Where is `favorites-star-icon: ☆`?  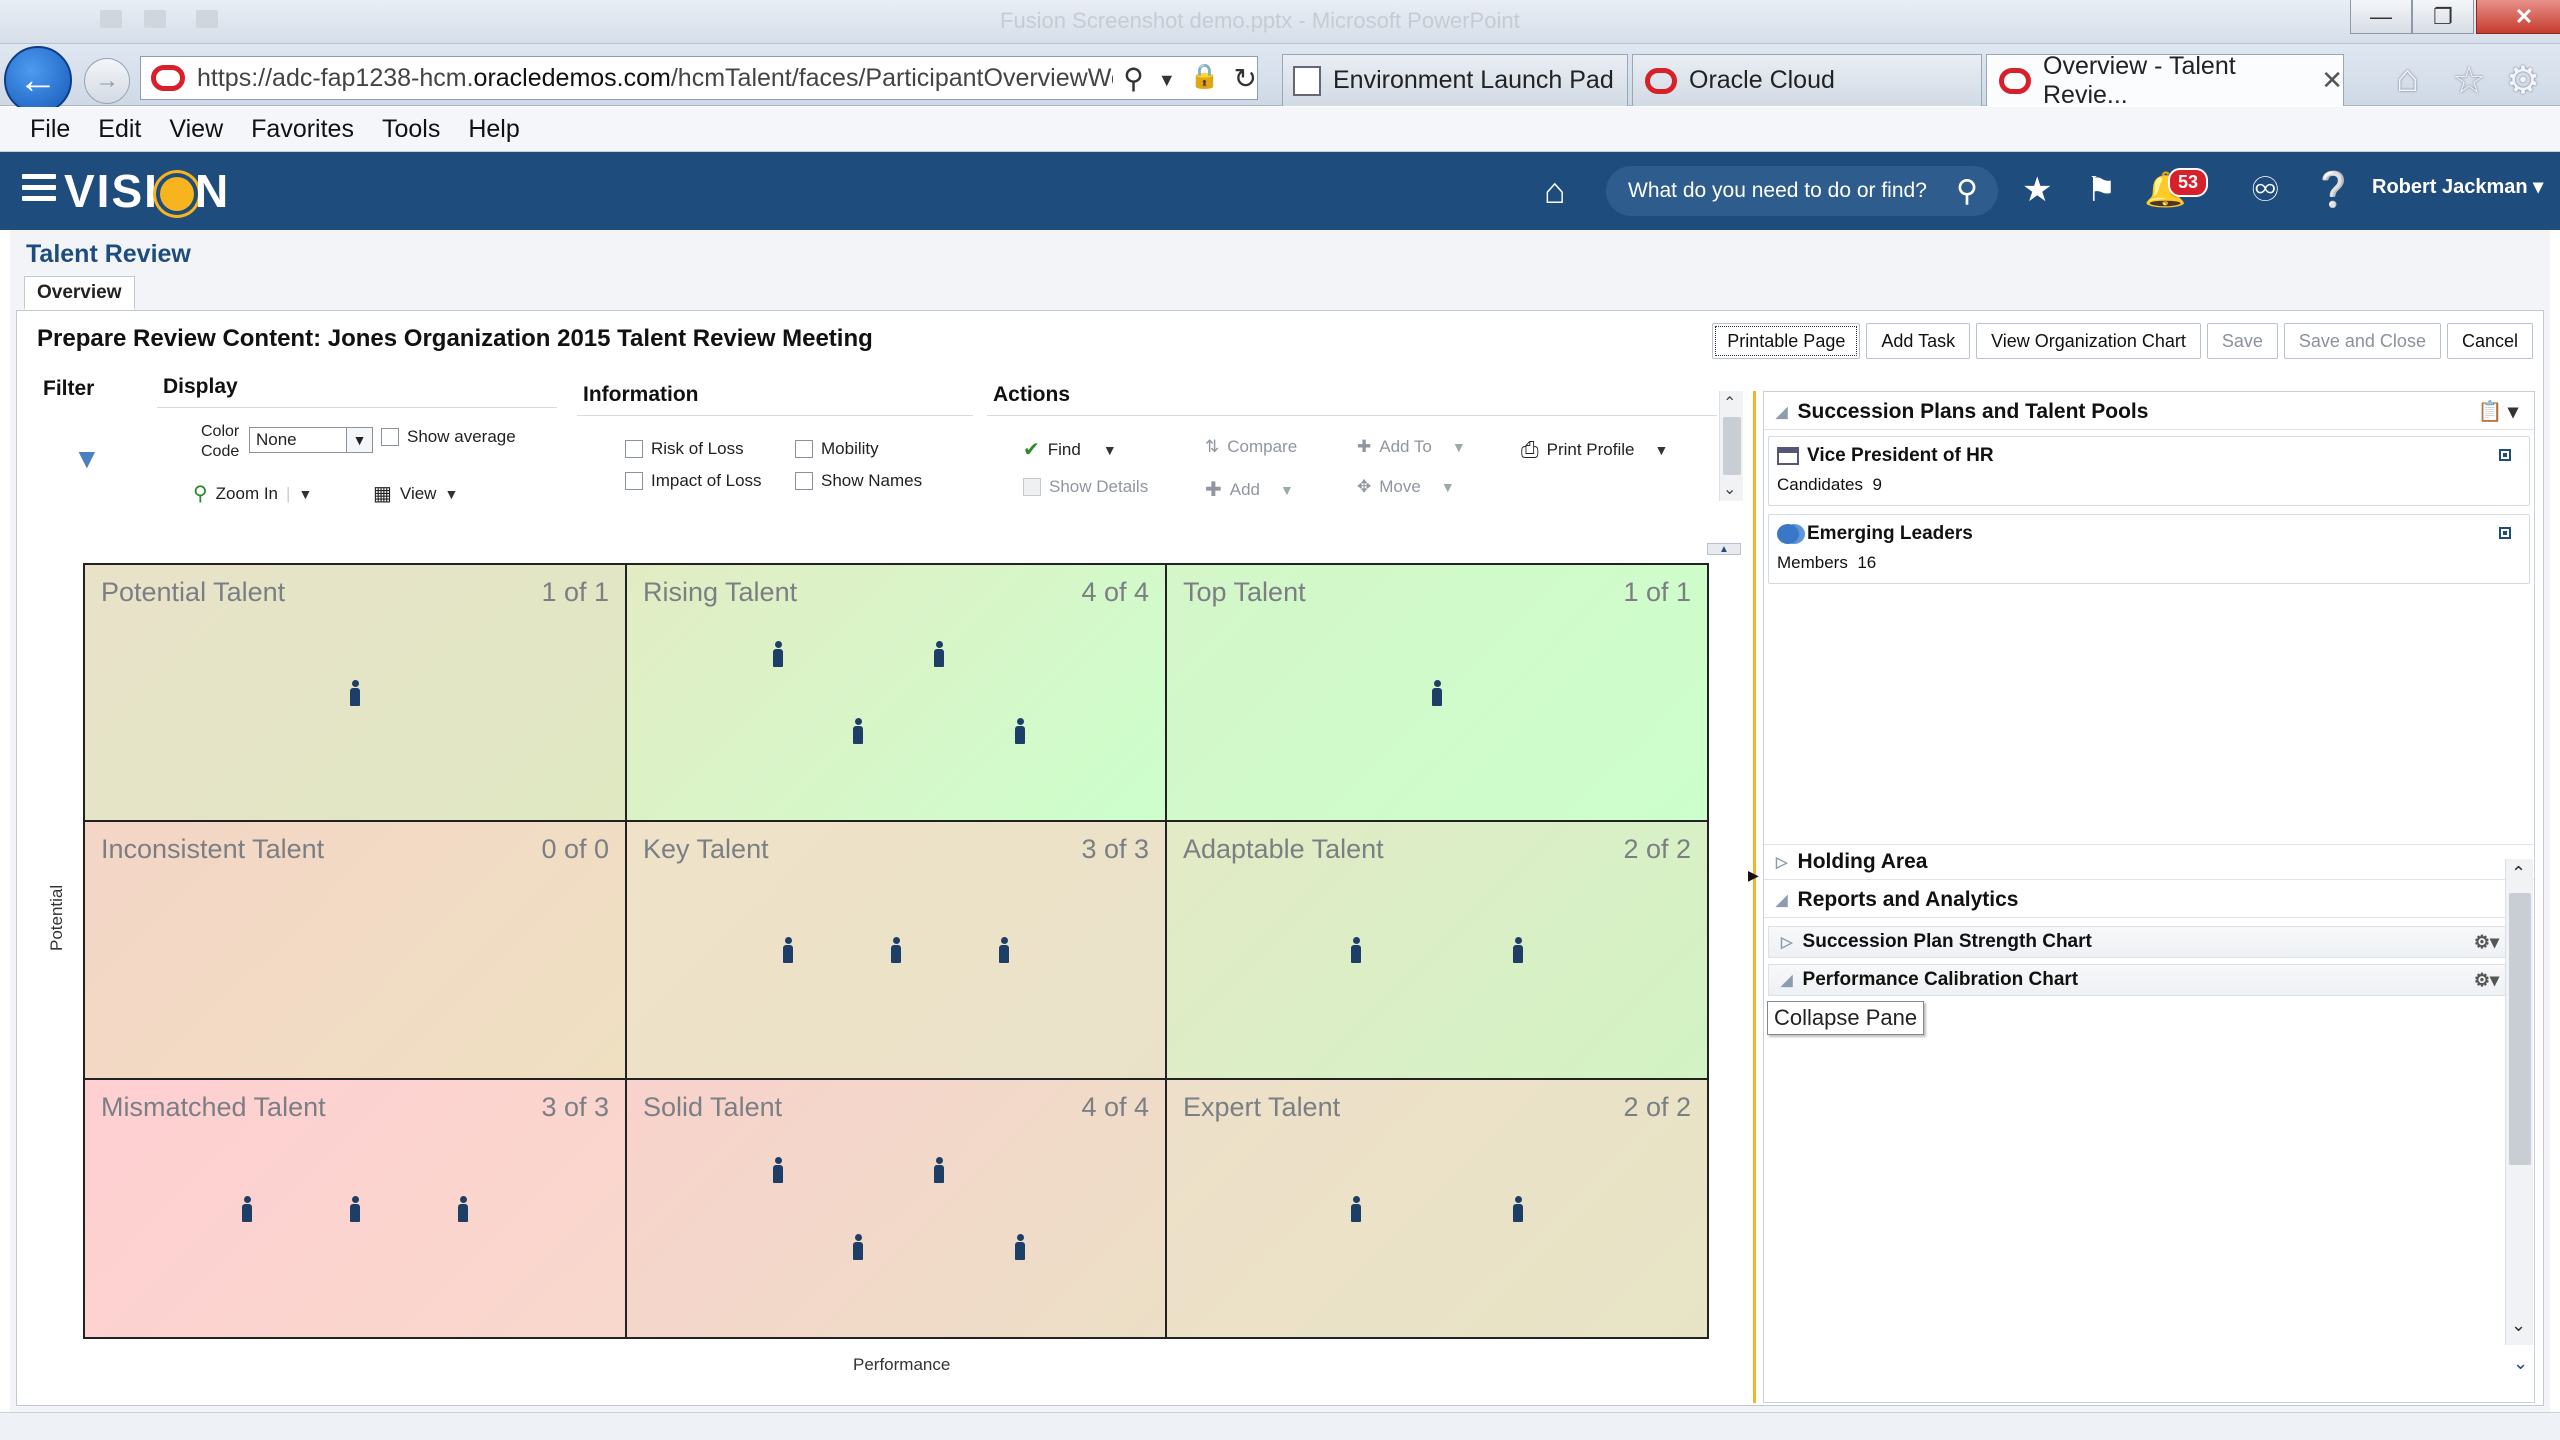
favorites-star-icon: ☆ is located at coordinates (2469, 80).